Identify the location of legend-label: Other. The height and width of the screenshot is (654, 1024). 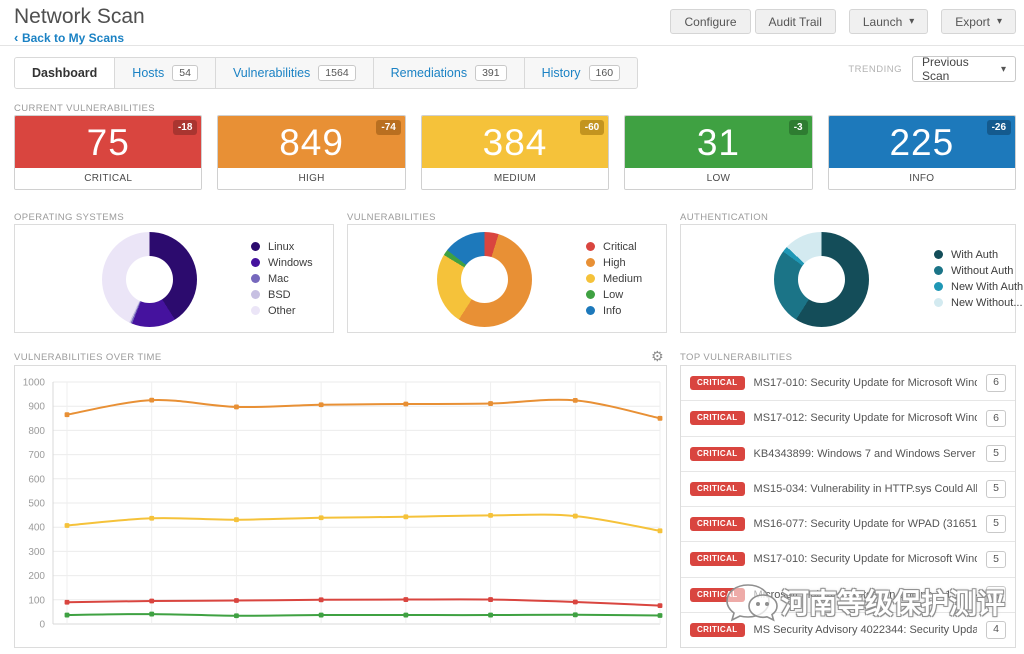
(282, 310).